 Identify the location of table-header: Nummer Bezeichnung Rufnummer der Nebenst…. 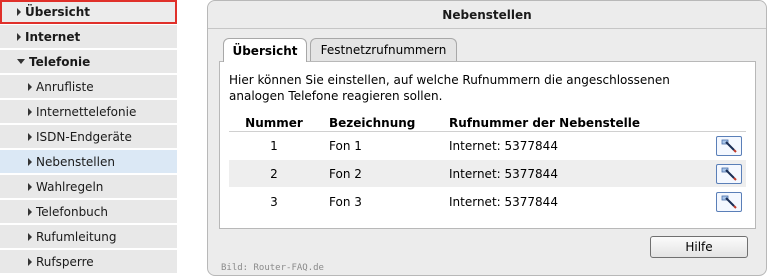
(487, 123).